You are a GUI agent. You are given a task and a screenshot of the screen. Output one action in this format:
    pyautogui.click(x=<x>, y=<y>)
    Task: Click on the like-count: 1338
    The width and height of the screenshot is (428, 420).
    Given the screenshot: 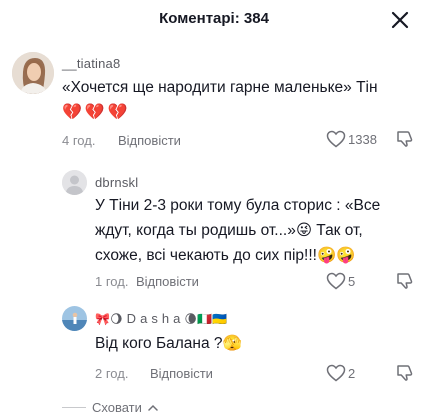 What is the action you would take?
    pyautogui.click(x=362, y=139)
    